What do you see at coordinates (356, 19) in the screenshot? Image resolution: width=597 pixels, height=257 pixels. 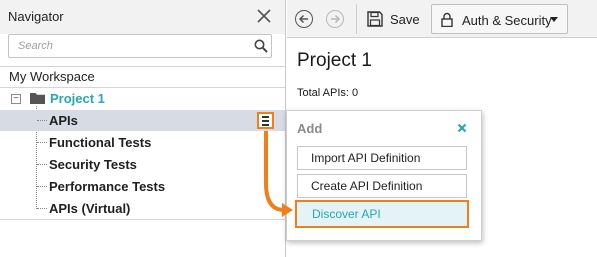 I see `toolbar-separator` at bounding box center [356, 19].